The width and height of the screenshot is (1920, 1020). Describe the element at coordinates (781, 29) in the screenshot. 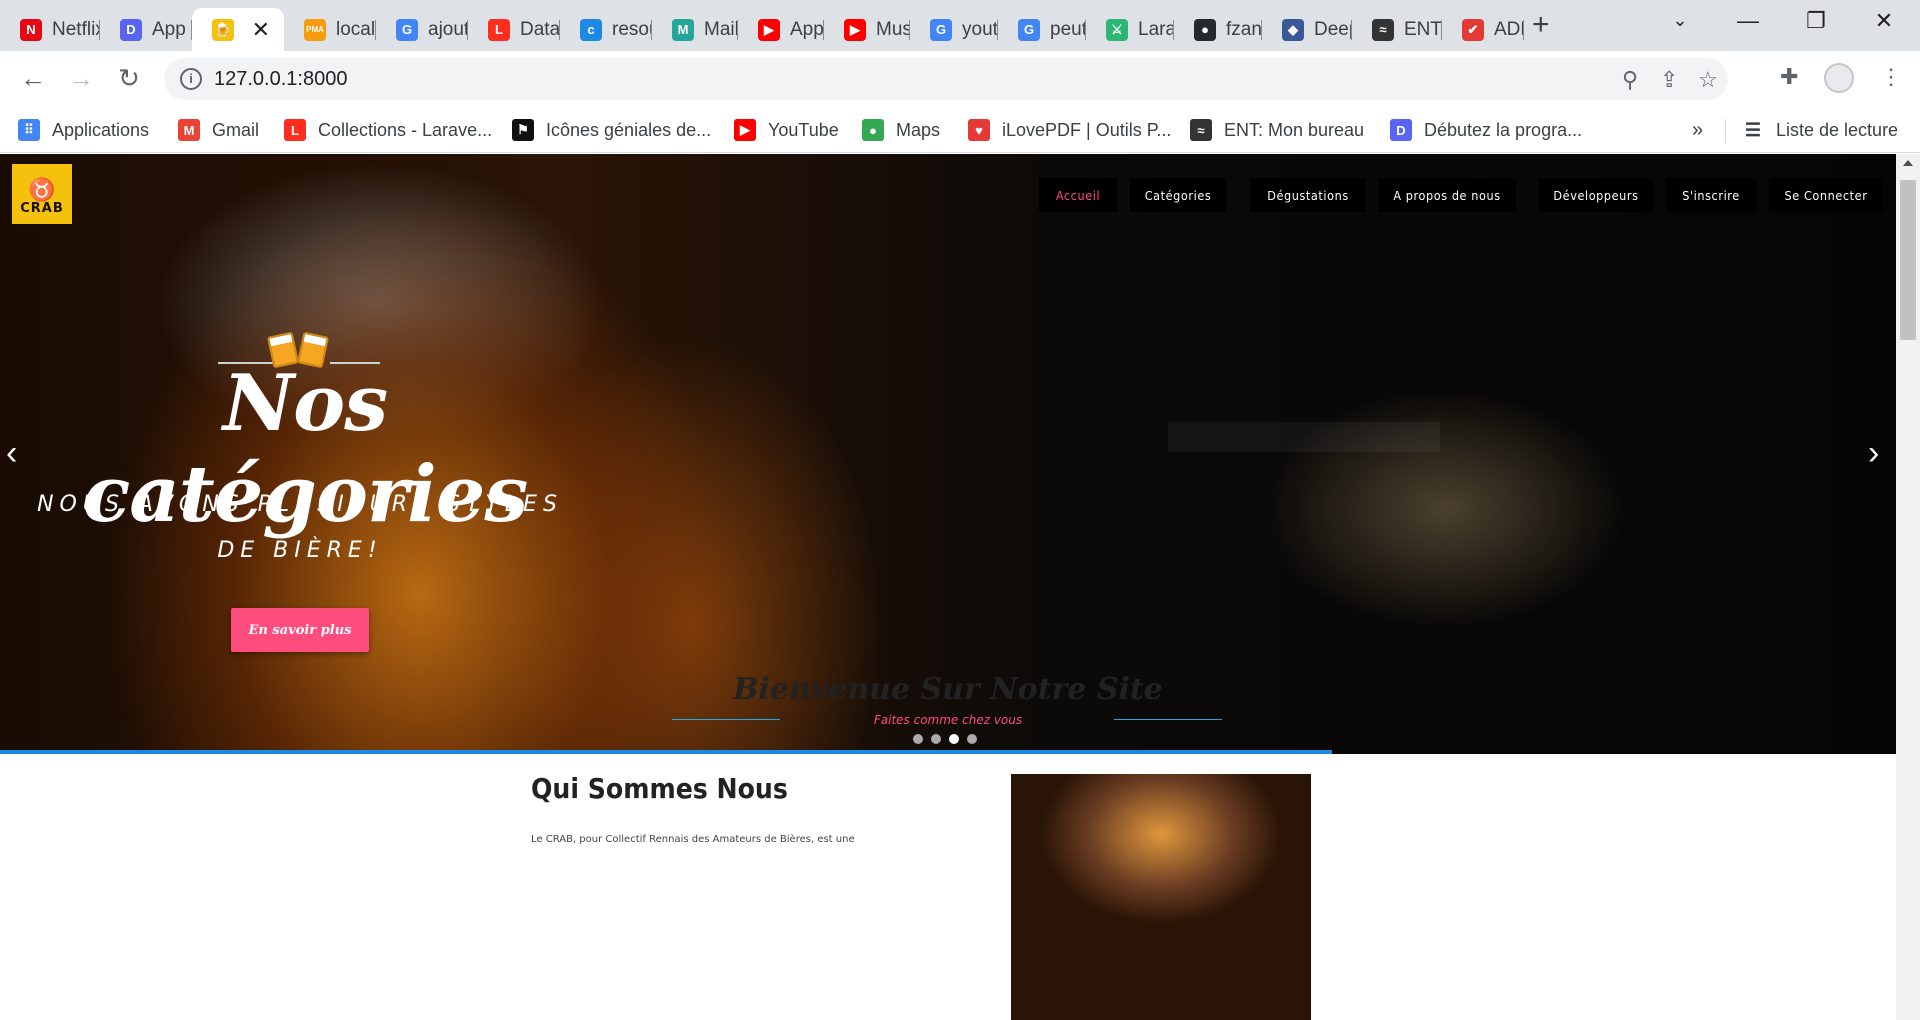

I see `browser-tab: ▶ App` at that location.